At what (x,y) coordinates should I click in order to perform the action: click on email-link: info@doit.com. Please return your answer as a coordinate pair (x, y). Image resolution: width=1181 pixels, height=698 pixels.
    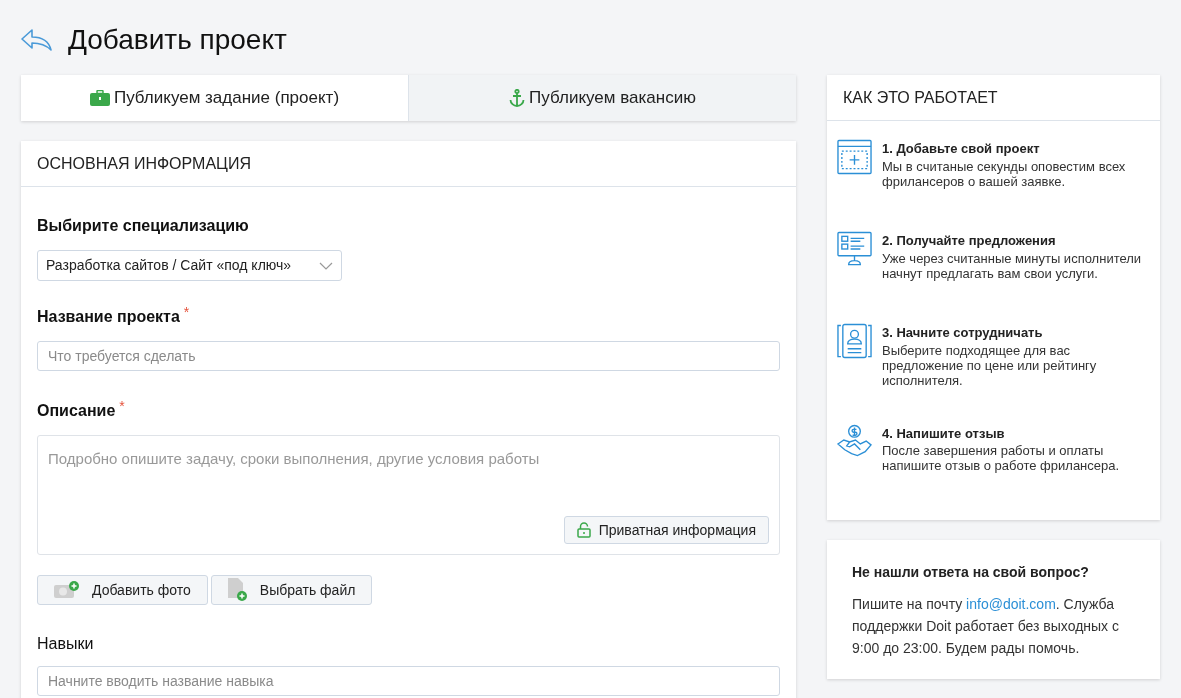
    Looking at the image, I should click on (1011, 604).